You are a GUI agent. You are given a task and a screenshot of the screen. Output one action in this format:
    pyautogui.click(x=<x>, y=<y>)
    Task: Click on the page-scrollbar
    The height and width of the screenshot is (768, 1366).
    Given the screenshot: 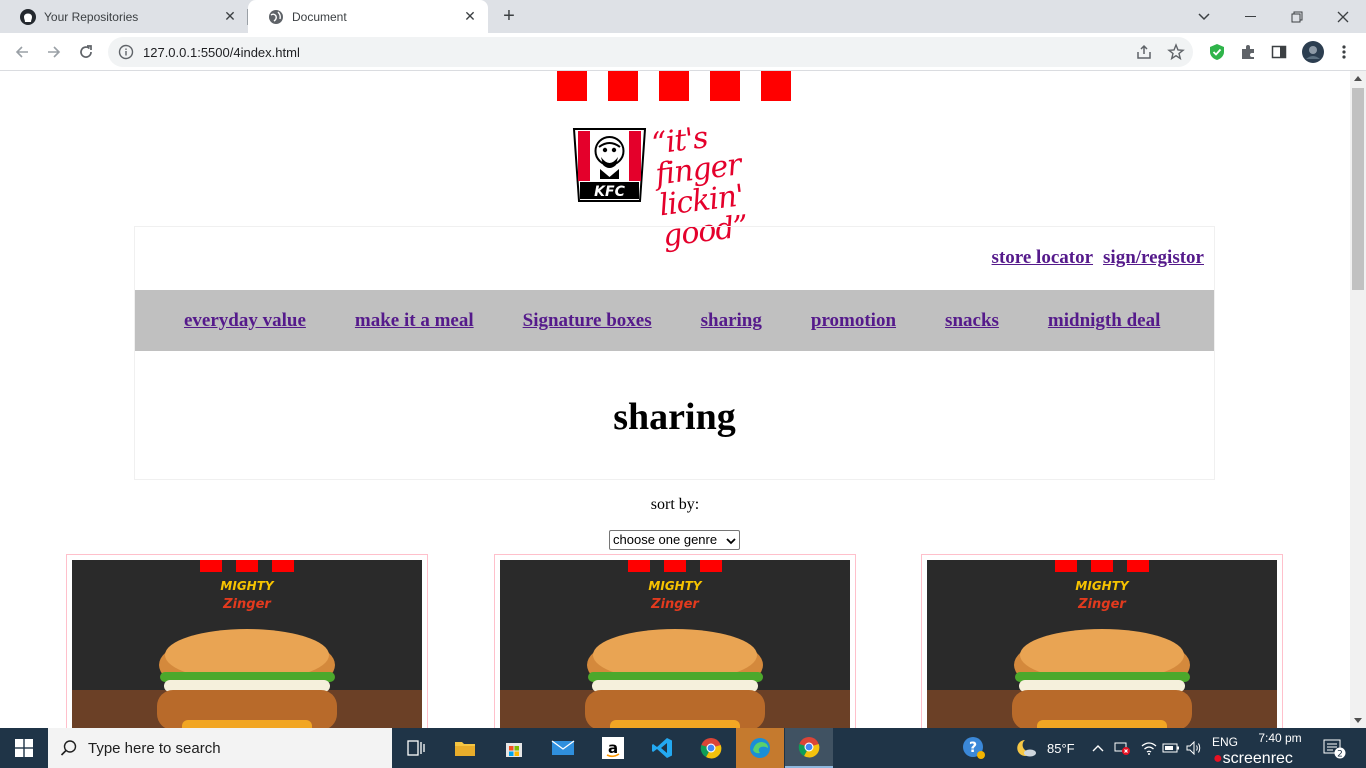 What is the action you would take?
    pyautogui.click(x=1358, y=399)
    